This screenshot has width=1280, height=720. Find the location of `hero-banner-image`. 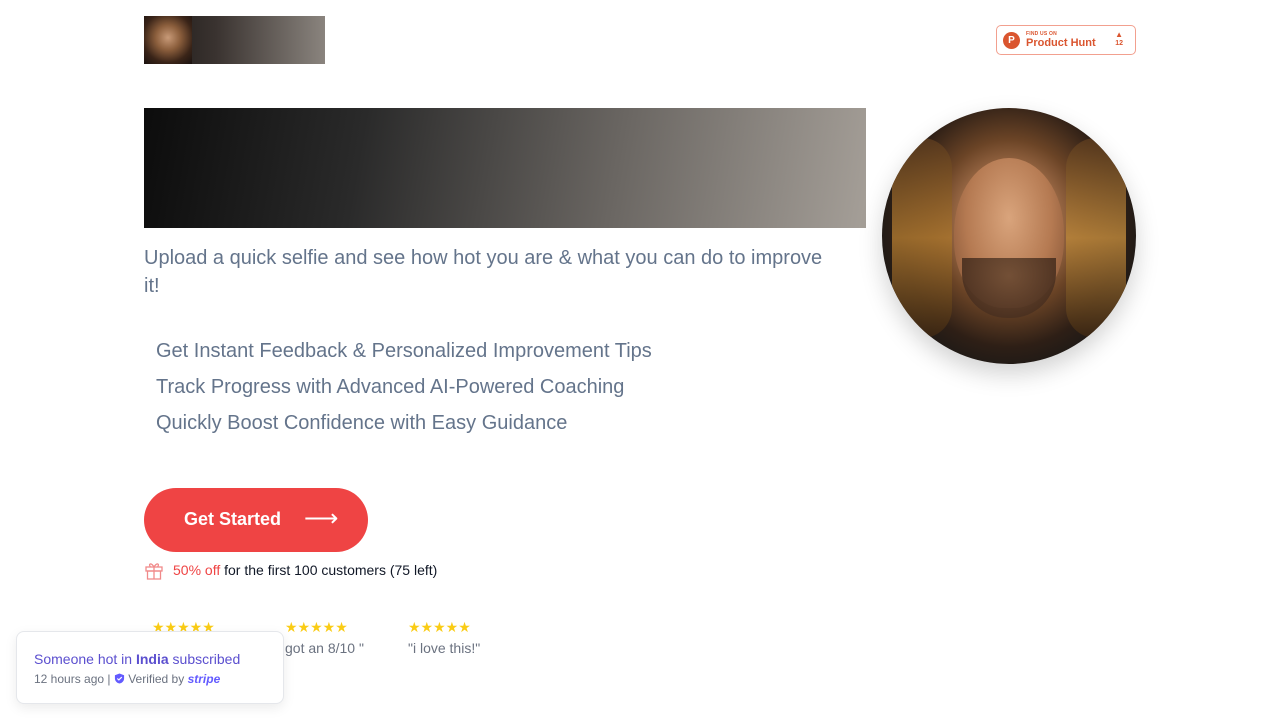

hero-banner-image is located at coordinates (505, 168).